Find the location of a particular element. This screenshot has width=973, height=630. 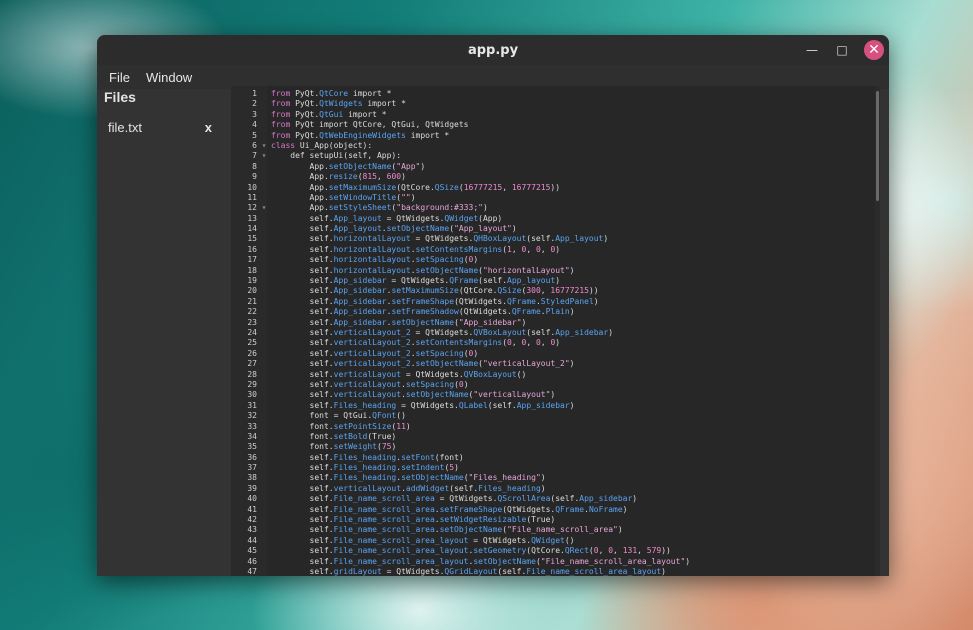

close-icon: ✕ is located at coordinates (874, 50).